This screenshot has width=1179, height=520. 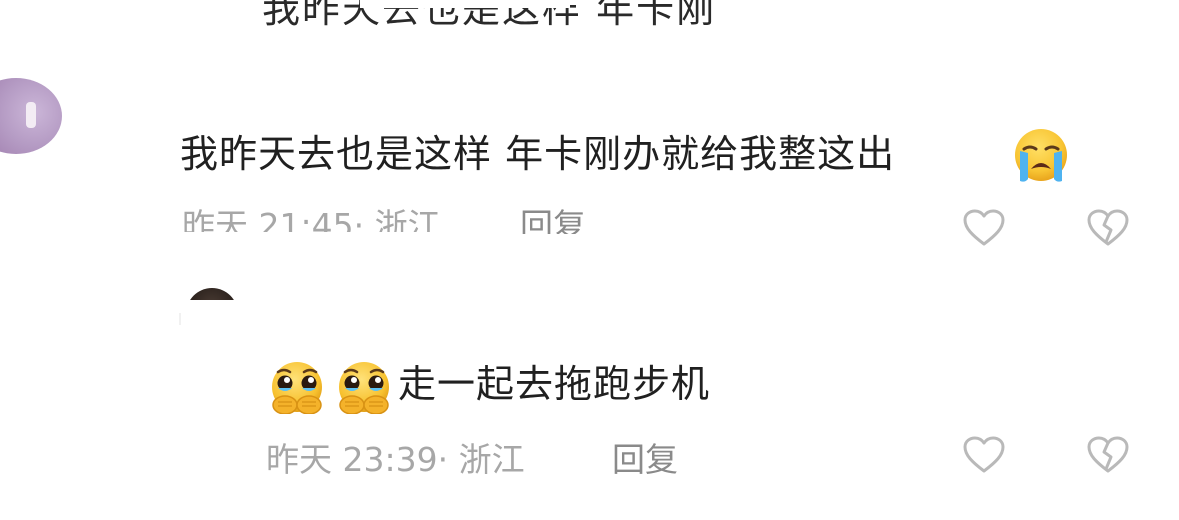 What do you see at coordinates (645, 460) in the screenshot?
I see `reply-button: 回复` at bounding box center [645, 460].